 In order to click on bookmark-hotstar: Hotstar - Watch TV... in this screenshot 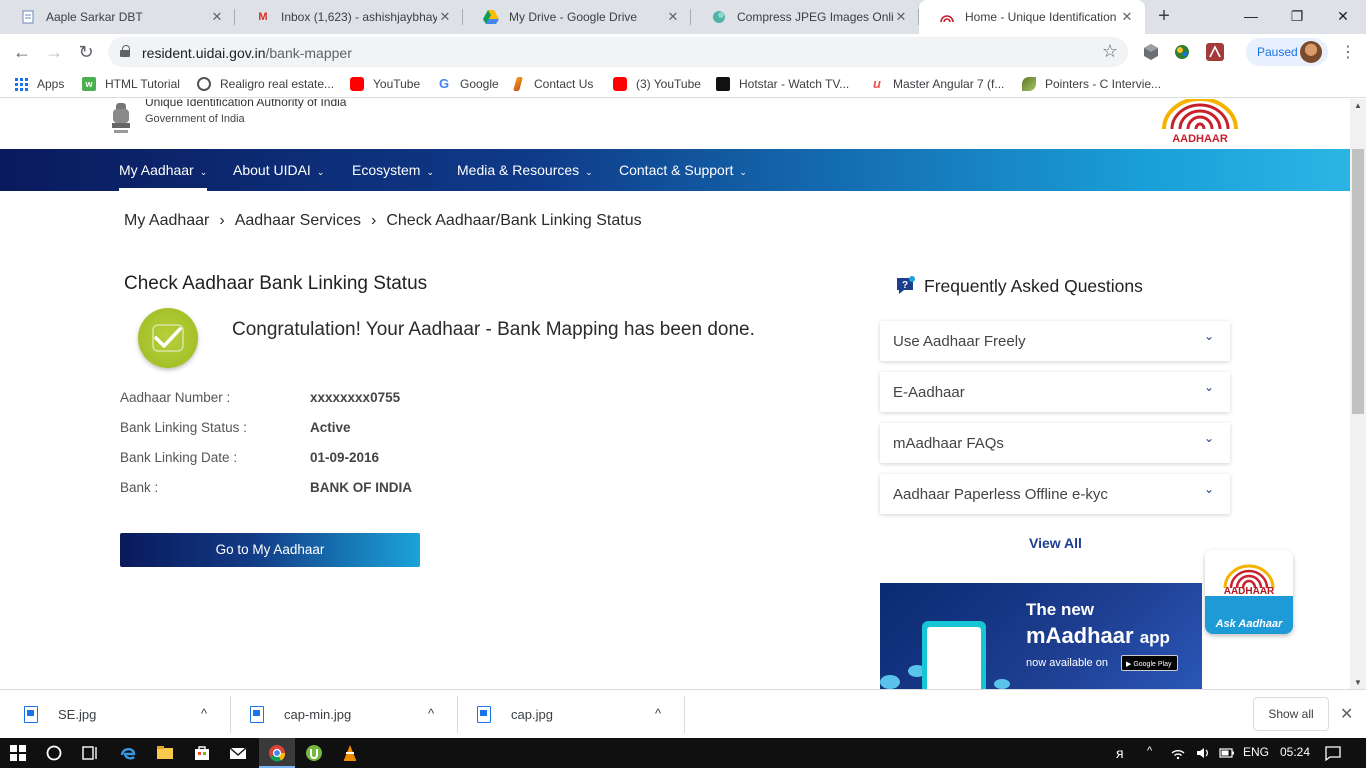, I will do `click(782, 84)`.